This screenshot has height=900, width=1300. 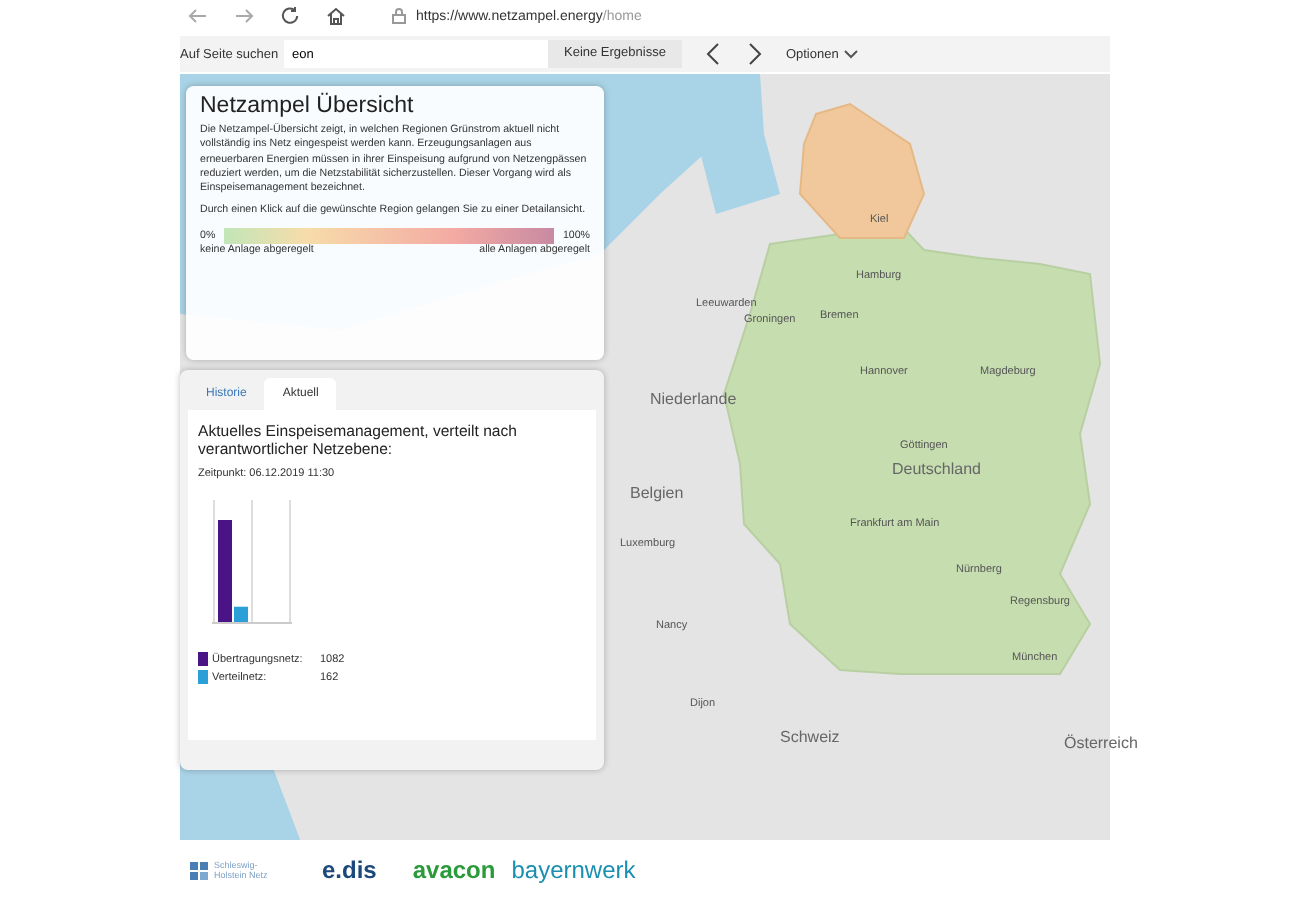 I want to click on company-logo: bayernwerk, so click(x=573, y=870).